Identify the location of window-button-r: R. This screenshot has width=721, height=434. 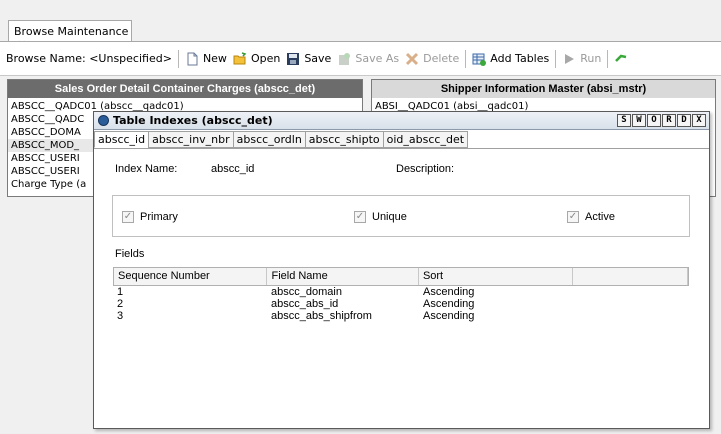
(669, 120).